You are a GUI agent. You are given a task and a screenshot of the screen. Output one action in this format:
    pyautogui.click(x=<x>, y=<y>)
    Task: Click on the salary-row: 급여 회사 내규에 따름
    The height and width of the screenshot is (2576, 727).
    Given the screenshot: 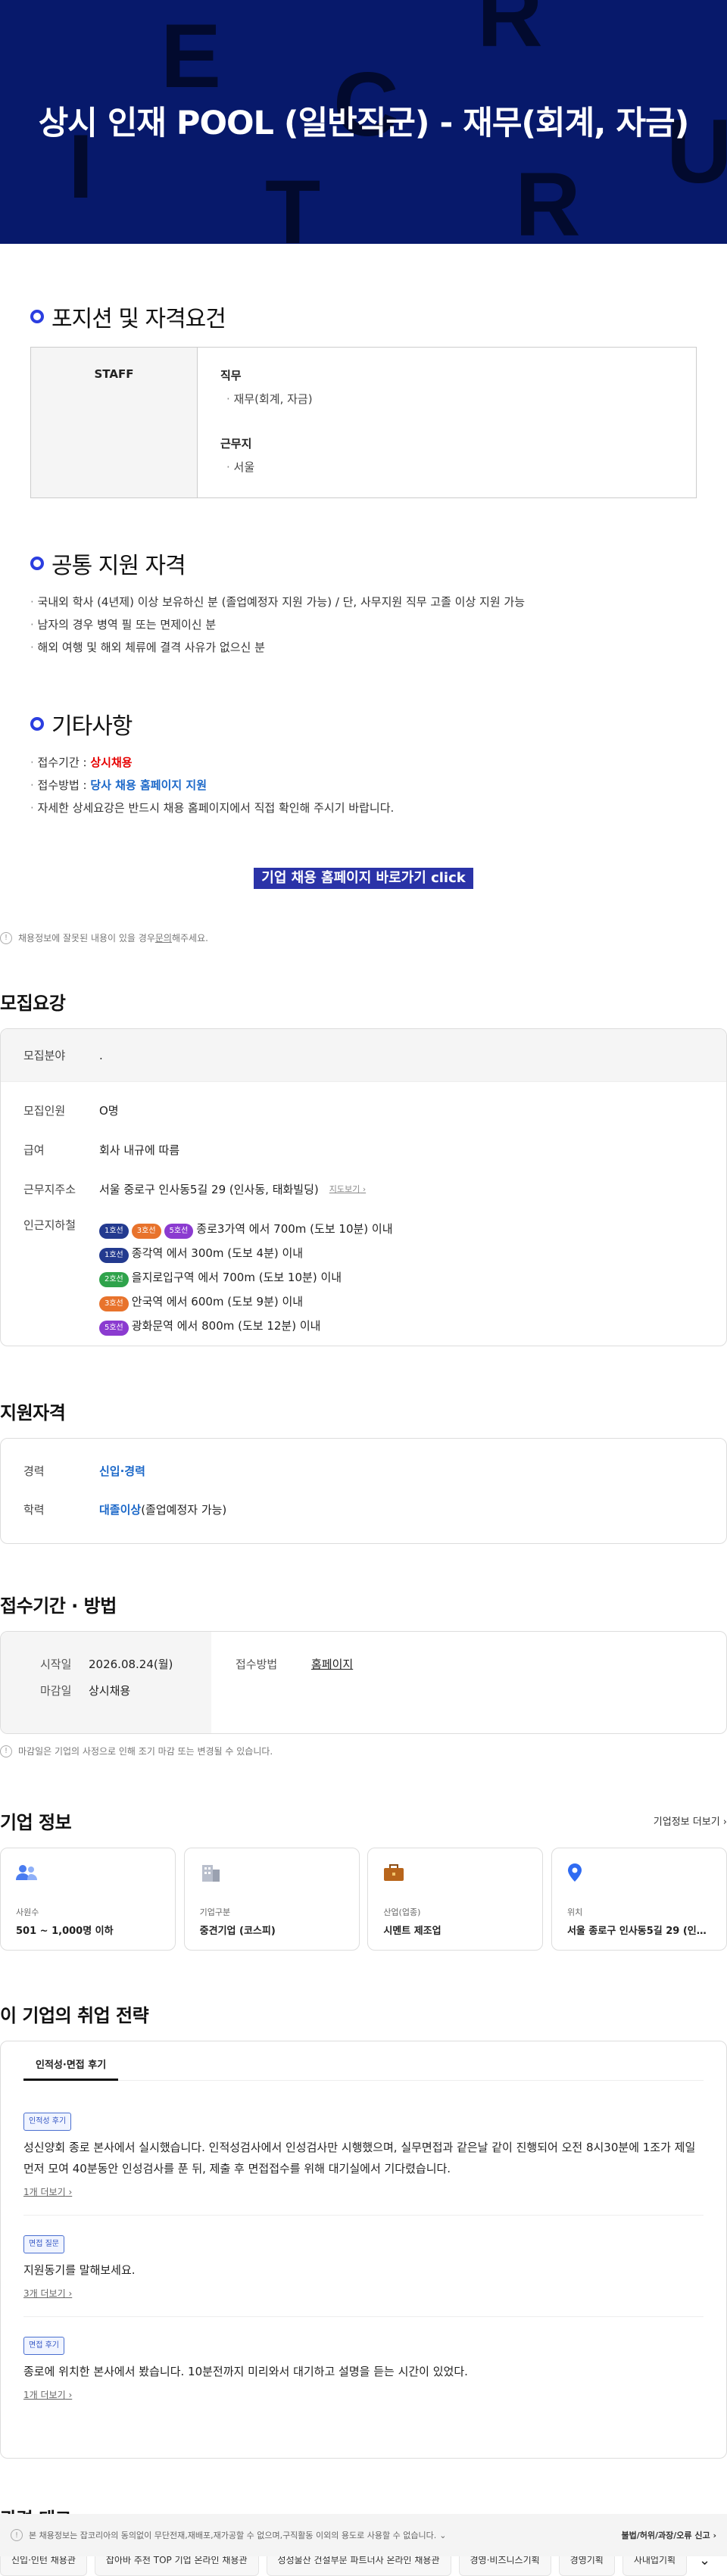 What is the action you would take?
    pyautogui.click(x=101, y=1150)
    